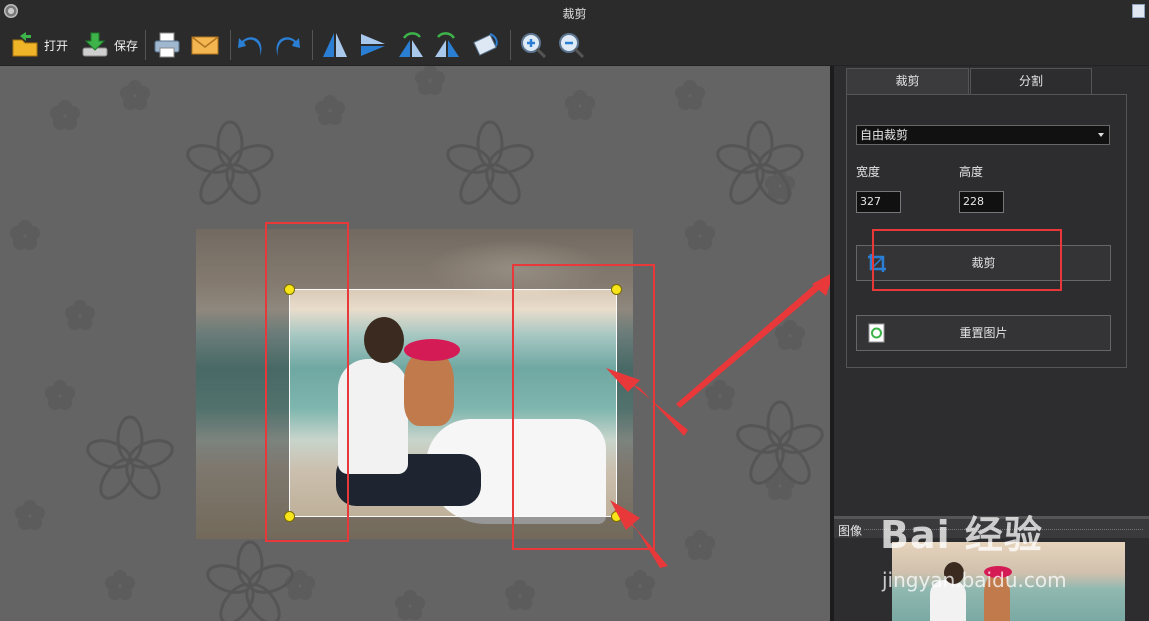 Image resolution: width=1149 pixels, height=621 pixels. What do you see at coordinates (850, 531) in the screenshot?
I see `image-section-label: 图像` at bounding box center [850, 531].